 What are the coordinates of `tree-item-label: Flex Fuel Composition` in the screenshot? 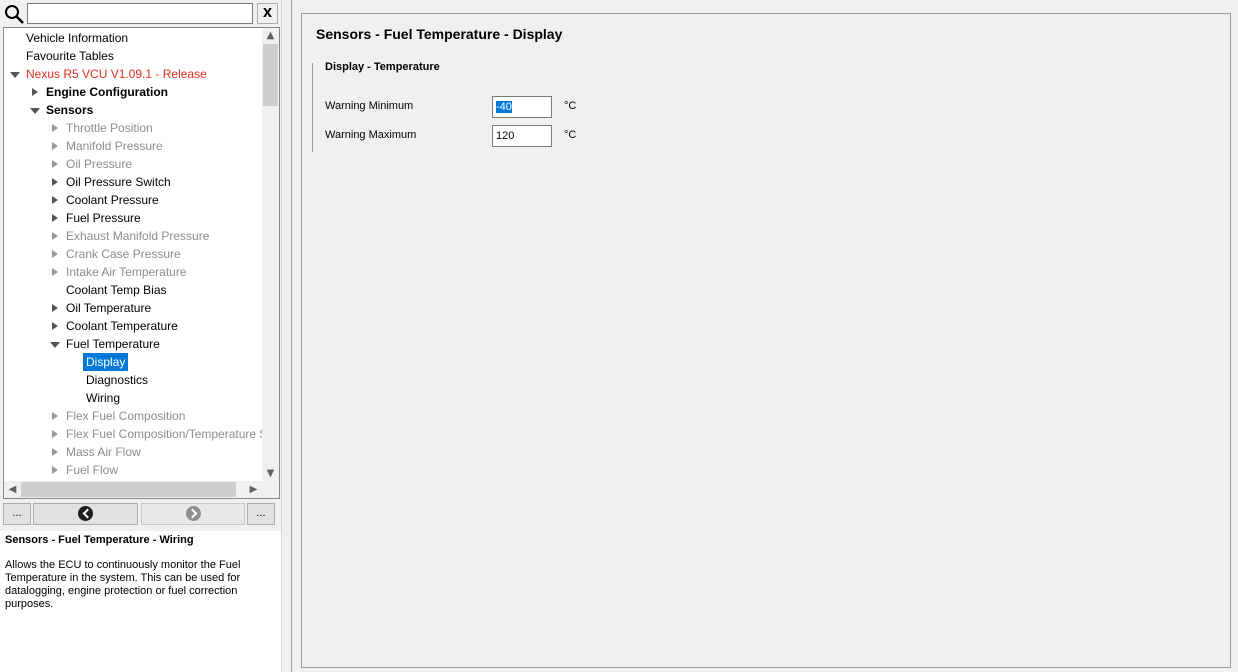 It's located at (126, 416).